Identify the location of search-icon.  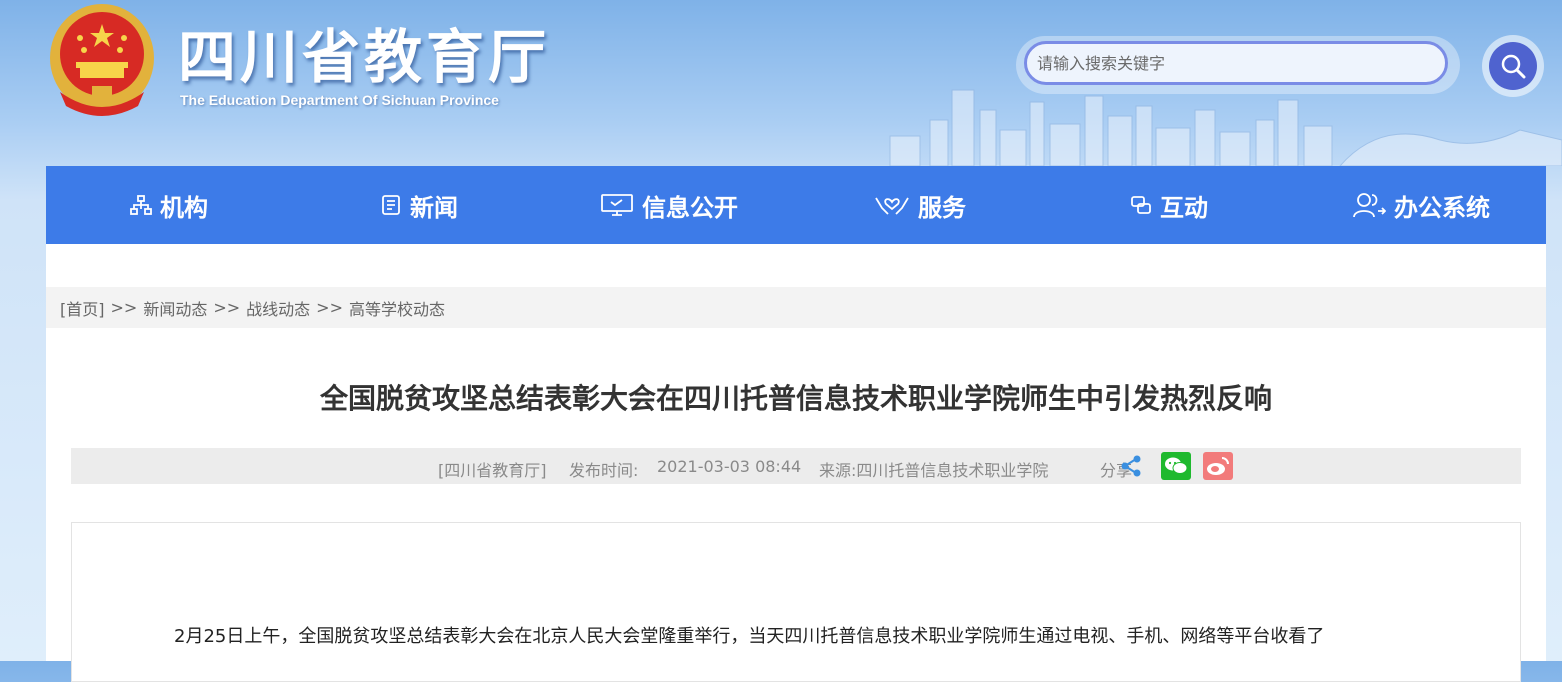
(1513, 66).